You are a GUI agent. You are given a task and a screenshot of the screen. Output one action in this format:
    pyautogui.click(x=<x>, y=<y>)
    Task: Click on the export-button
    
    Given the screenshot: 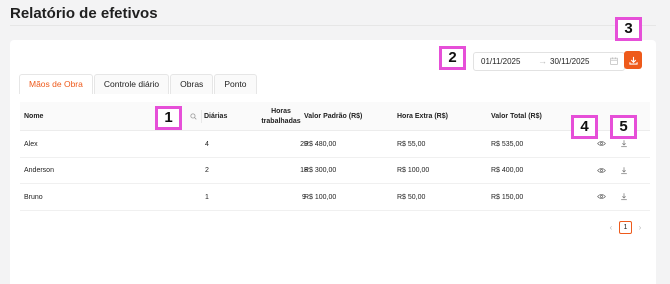 What is the action you would take?
    pyautogui.click(x=633, y=60)
    